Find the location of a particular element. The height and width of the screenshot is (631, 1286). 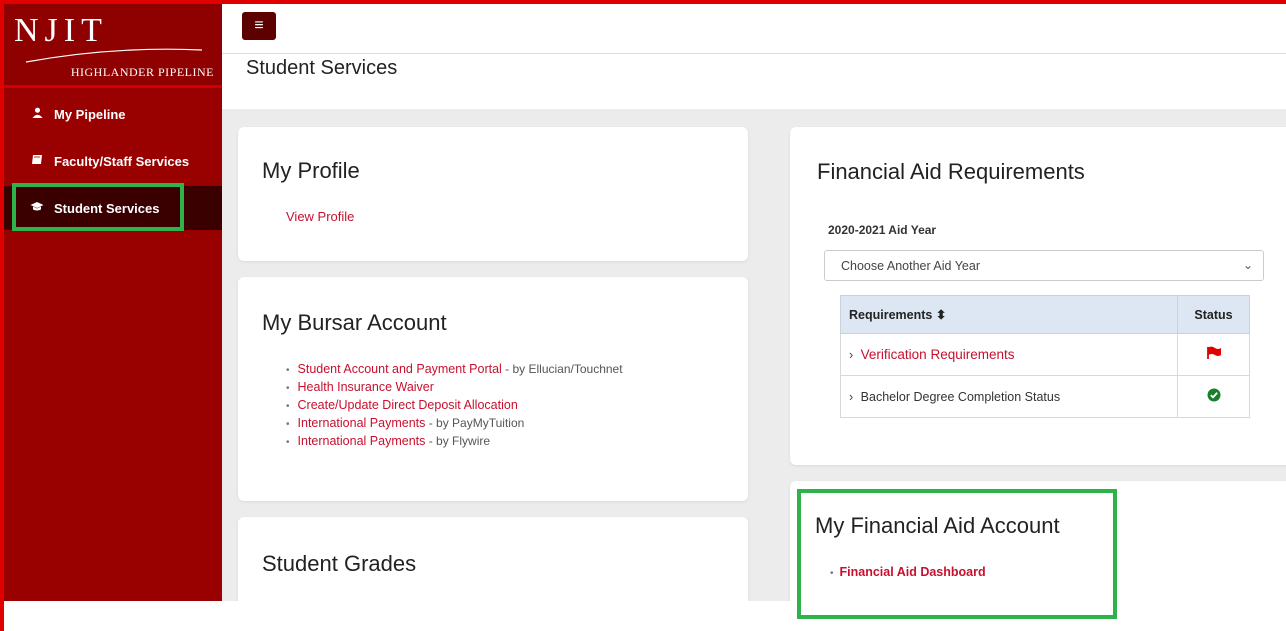

top-bar: ≡ is located at coordinates (754, 29).